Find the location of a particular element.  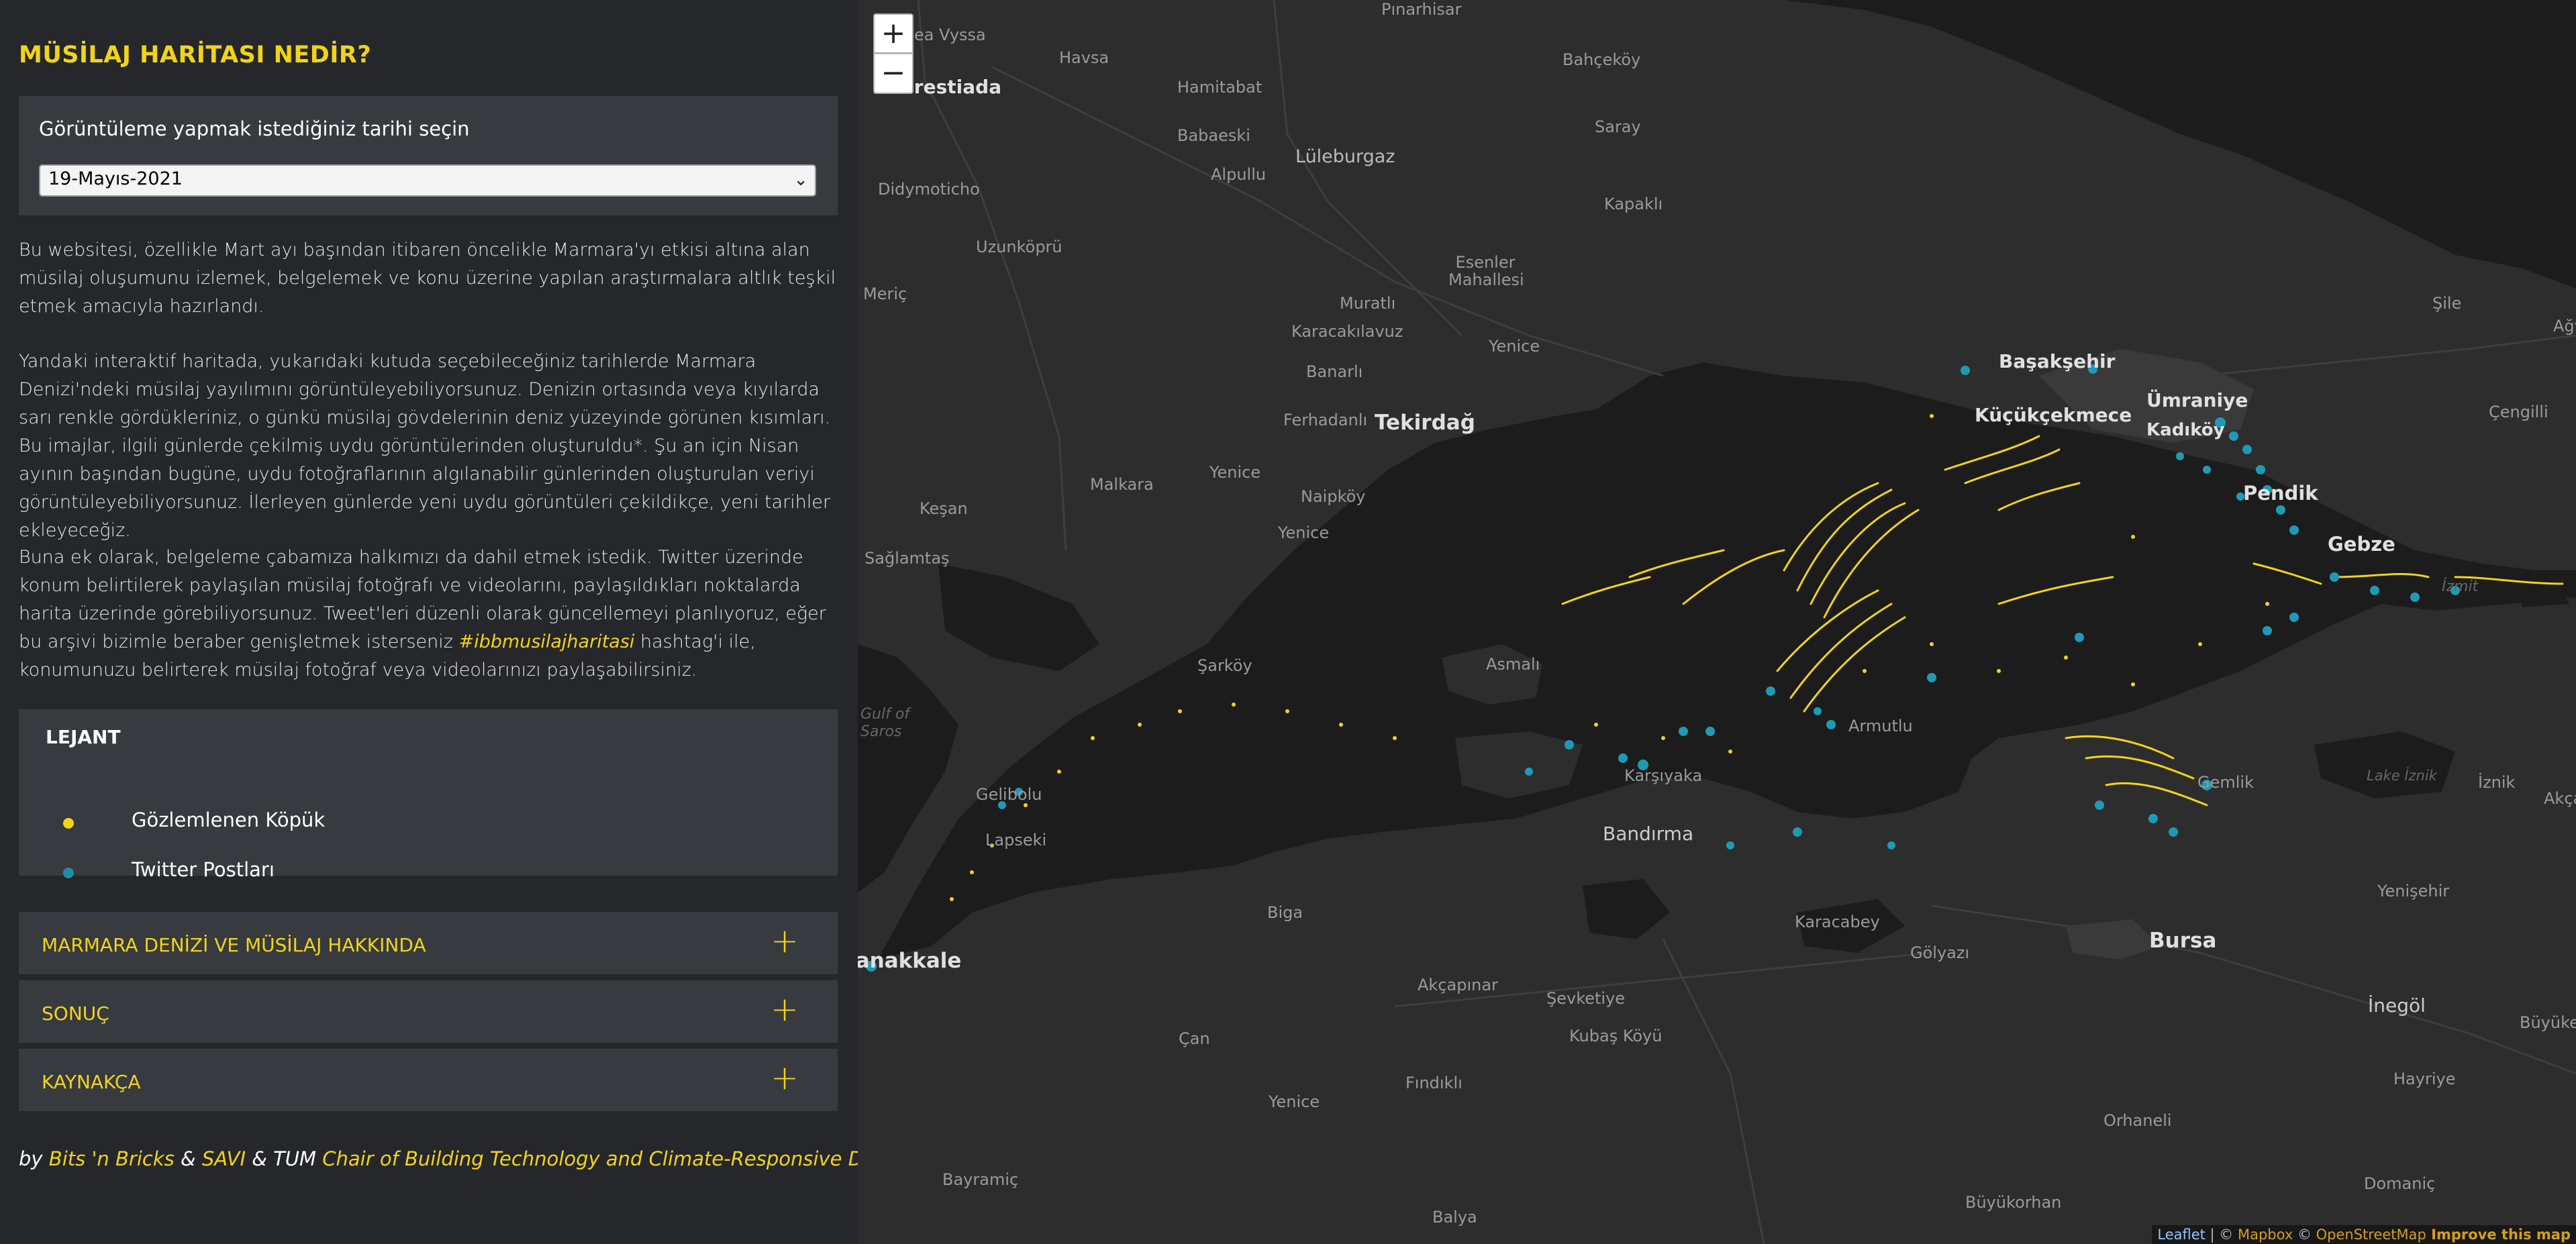

legend-item-label: Gözlemlenen Köpük is located at coordinates (229, 820).